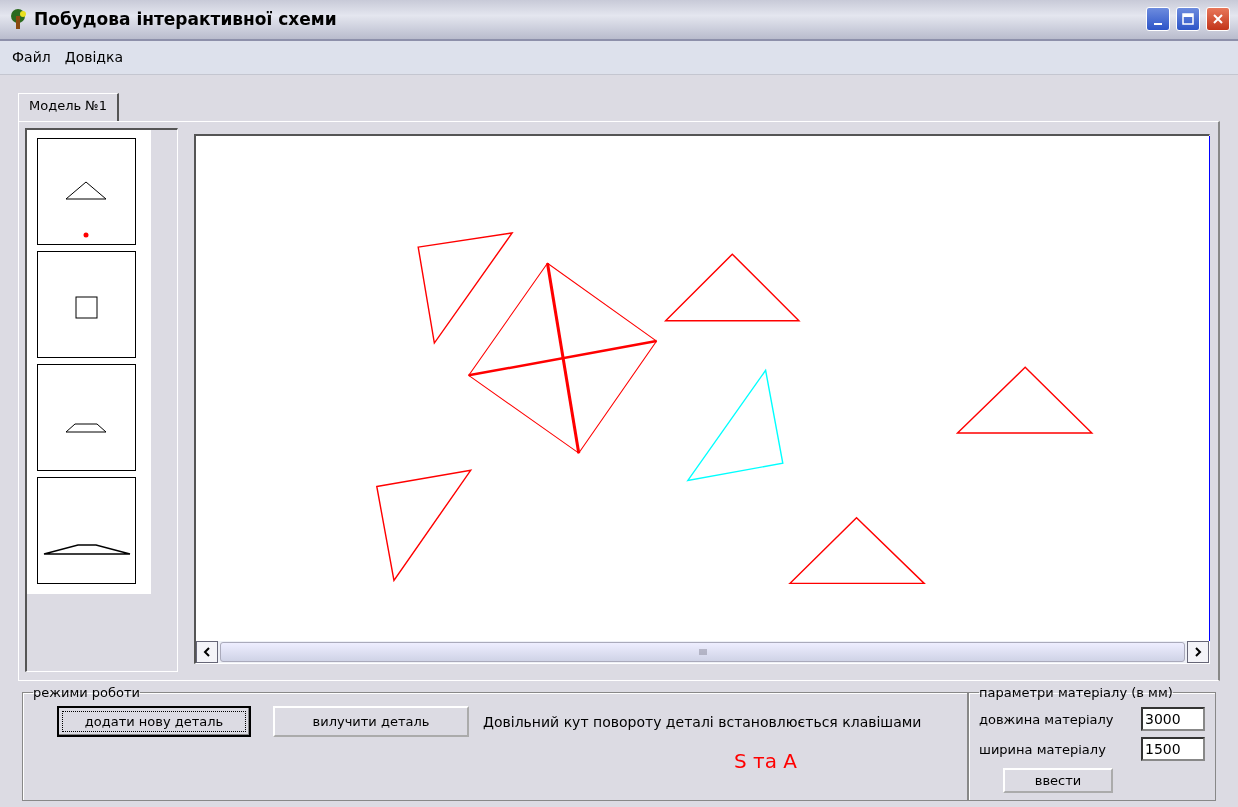 The height and width of the screenshot is (807, 1238). Describe the element at coordinates (371, 721) in the screenshot. I see `action-button: вилучити деталь` at that location.